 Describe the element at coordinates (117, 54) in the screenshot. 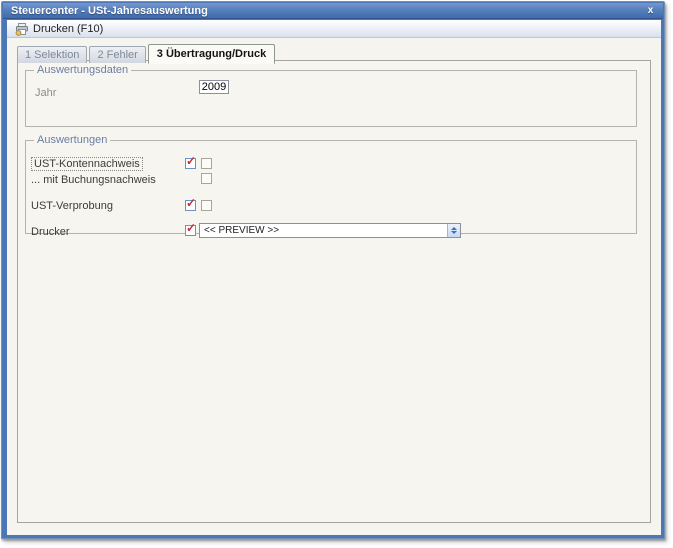

I see `tab-fehler: 2 Fehler` at that location.